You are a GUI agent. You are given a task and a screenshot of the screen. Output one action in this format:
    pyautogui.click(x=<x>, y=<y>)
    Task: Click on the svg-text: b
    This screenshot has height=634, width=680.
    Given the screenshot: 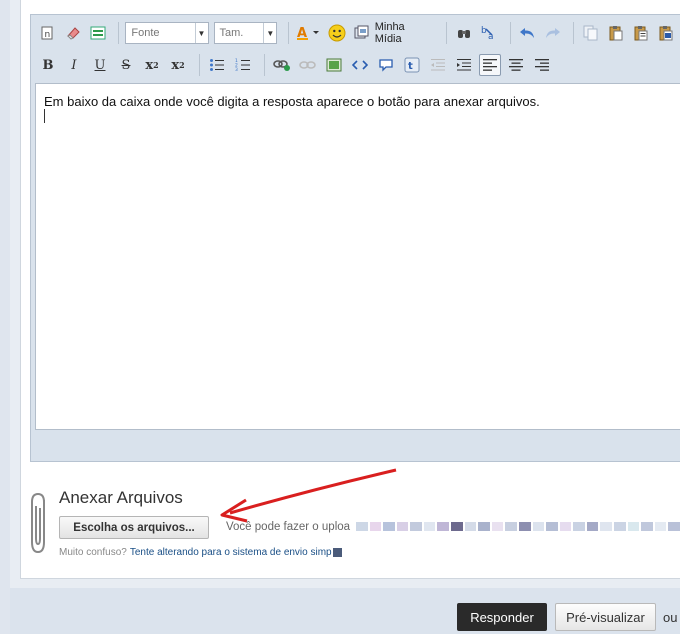 What is the action you would take?
    pyautogui.click(x=484, y=31)
    